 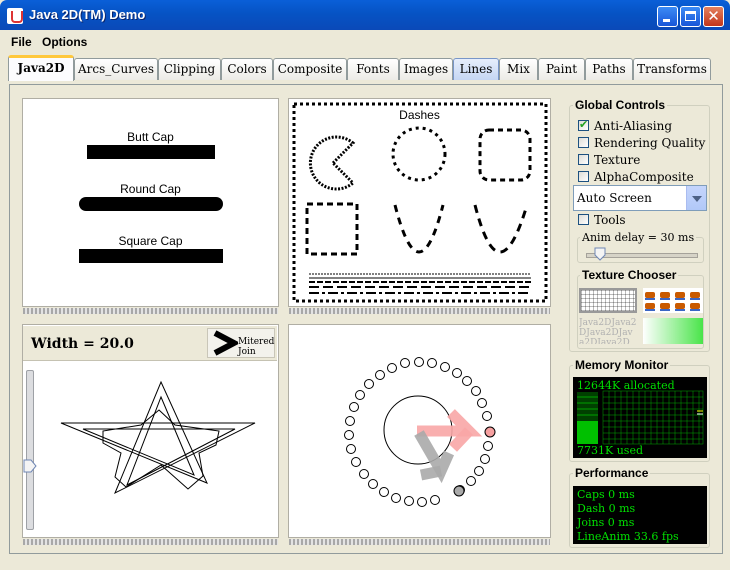 I want to click on menu-bar: File Options, so click(x=365, y=42).